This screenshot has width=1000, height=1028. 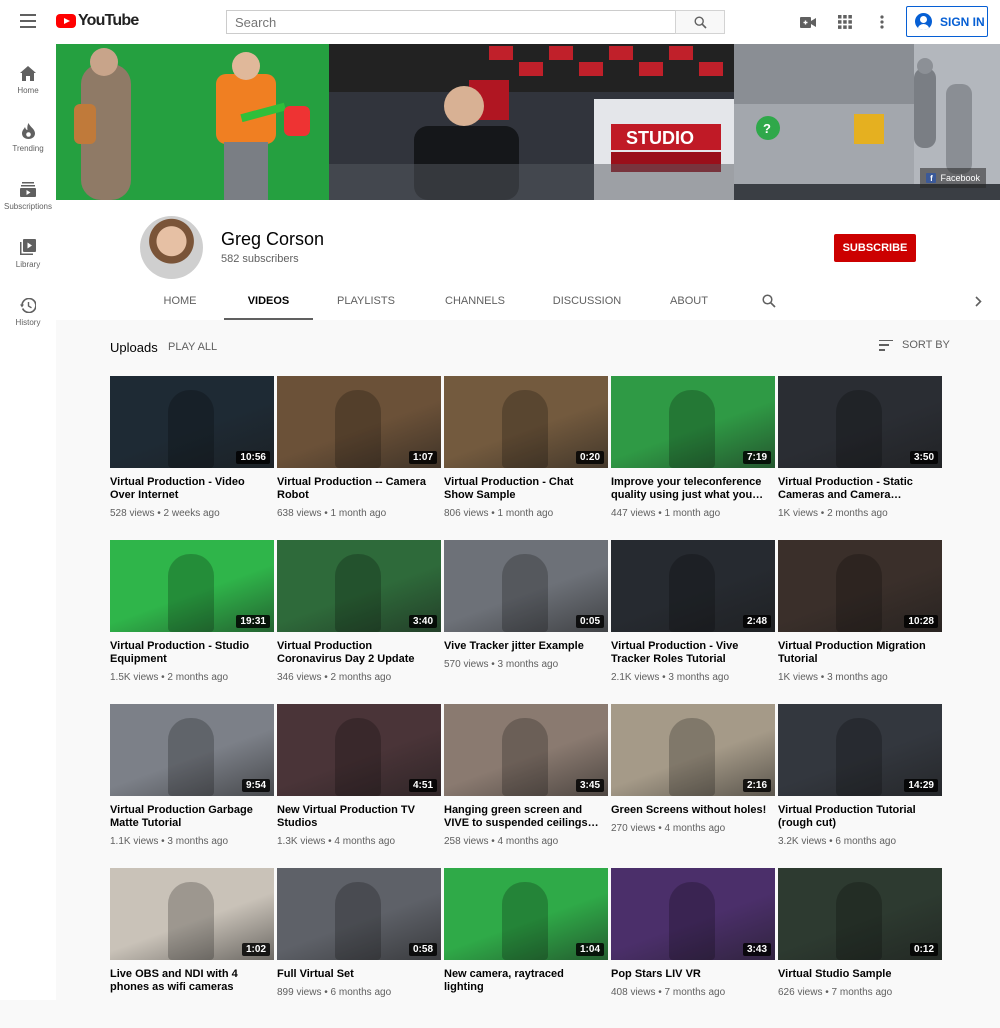 I want to click on video-duration: 4:51, so click(x=422, y=785).